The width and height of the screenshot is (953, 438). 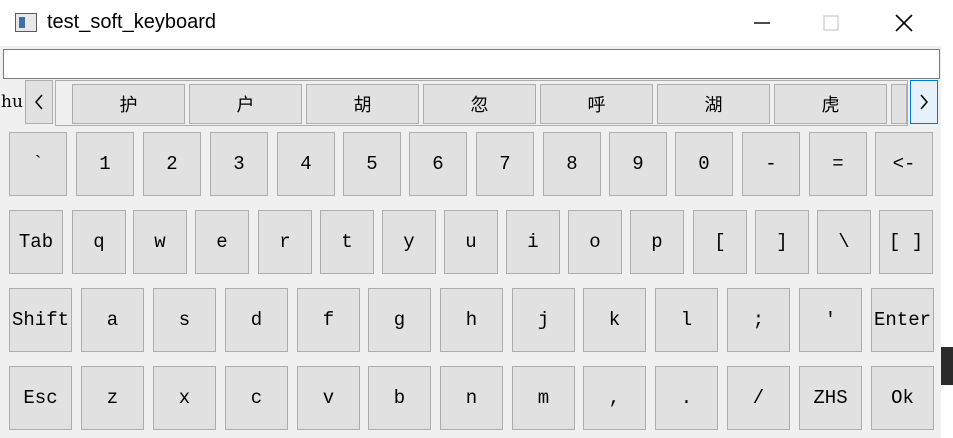 What do you see at coordinates (595, 242) in the screenshot?
I see `key-o: o` at bounding box center [595, 242].